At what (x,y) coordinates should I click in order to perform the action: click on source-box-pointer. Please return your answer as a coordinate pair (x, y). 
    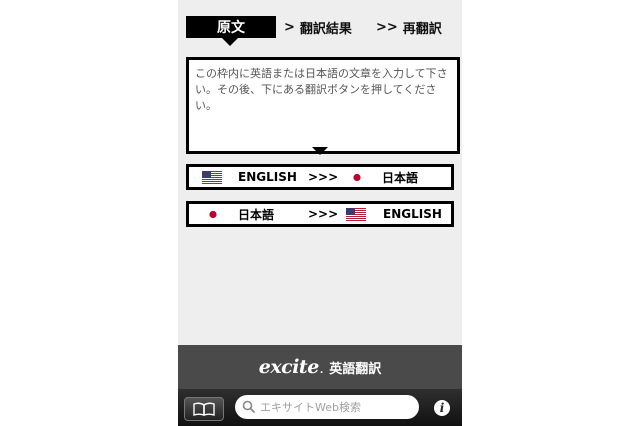
    Looking at the image, I should click on (320, 151).